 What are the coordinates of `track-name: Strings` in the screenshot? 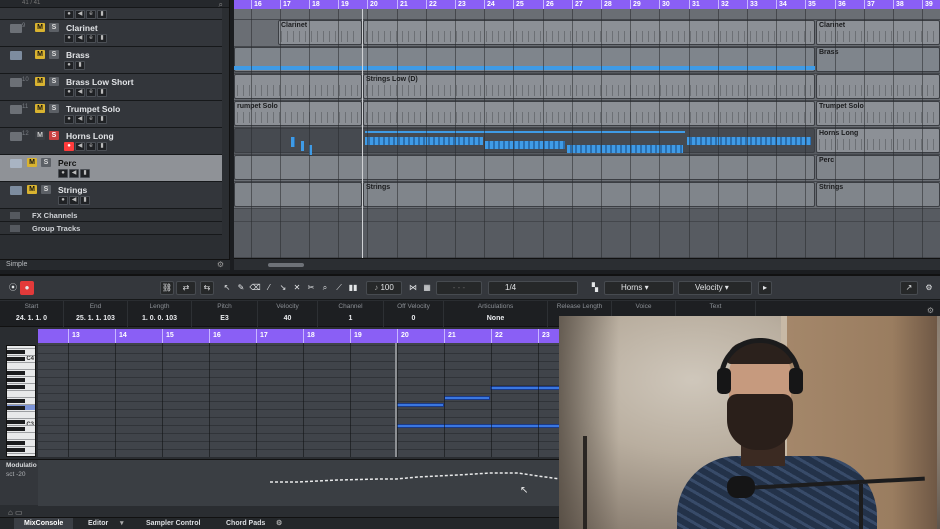 It's located at (72, 190).